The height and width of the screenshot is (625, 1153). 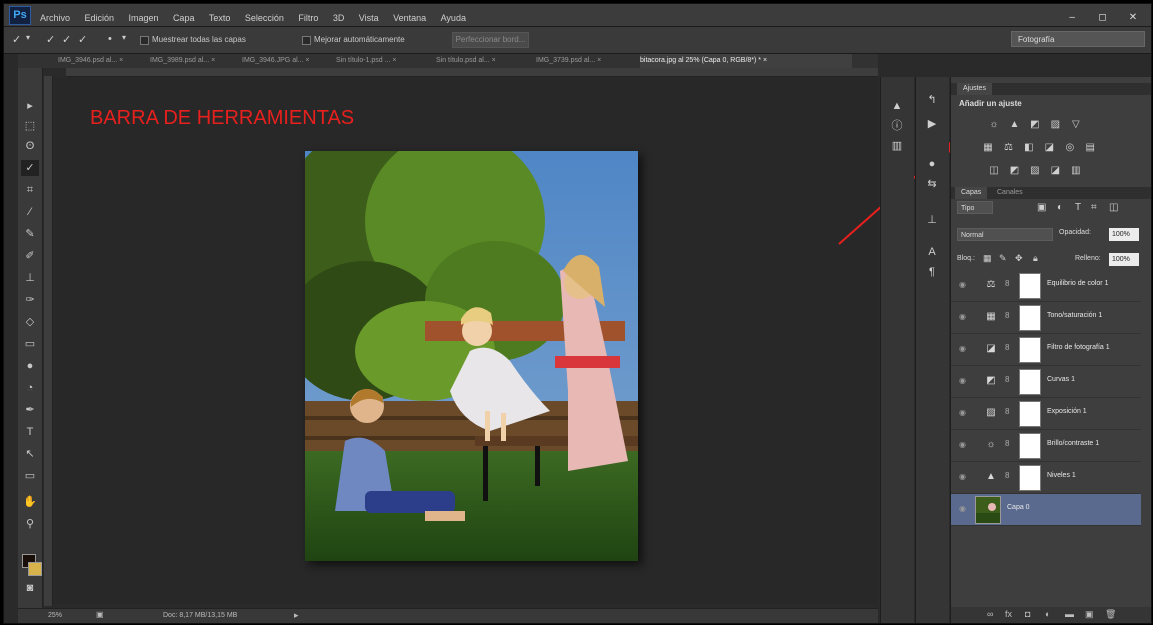 What do you see at coordinates (284, 61) in the screenshot?
I see `document-tab: IMG_3946.JPG al... ×` at bounding box center [284, 61].